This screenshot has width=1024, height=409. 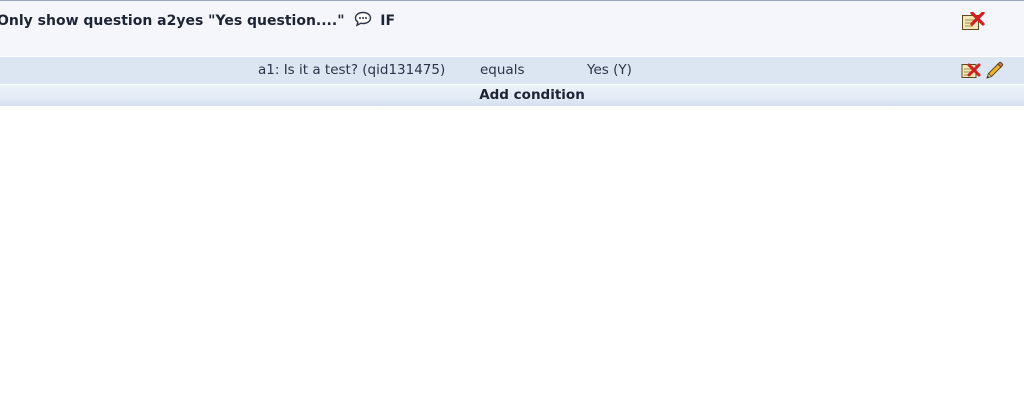 I want to click on delete-scenario-icon, so click(x=973, y=23).